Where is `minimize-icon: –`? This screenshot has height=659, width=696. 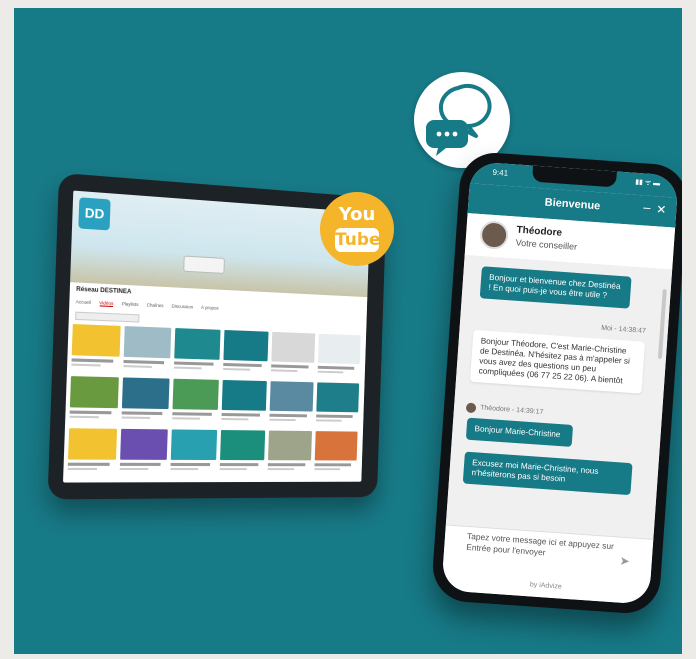
minimize-icon: – is located at coordinates (647, 206).